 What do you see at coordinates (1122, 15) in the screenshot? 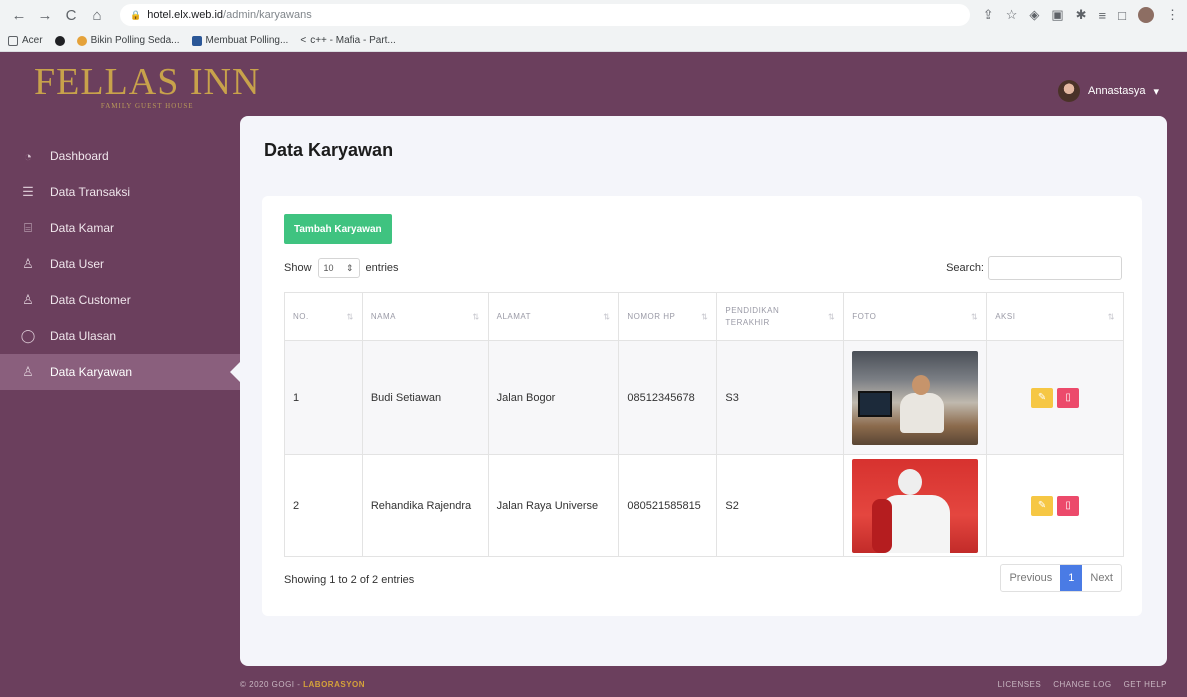
I see `sidepanel-icon: □` at bounding box center [1122, 15].